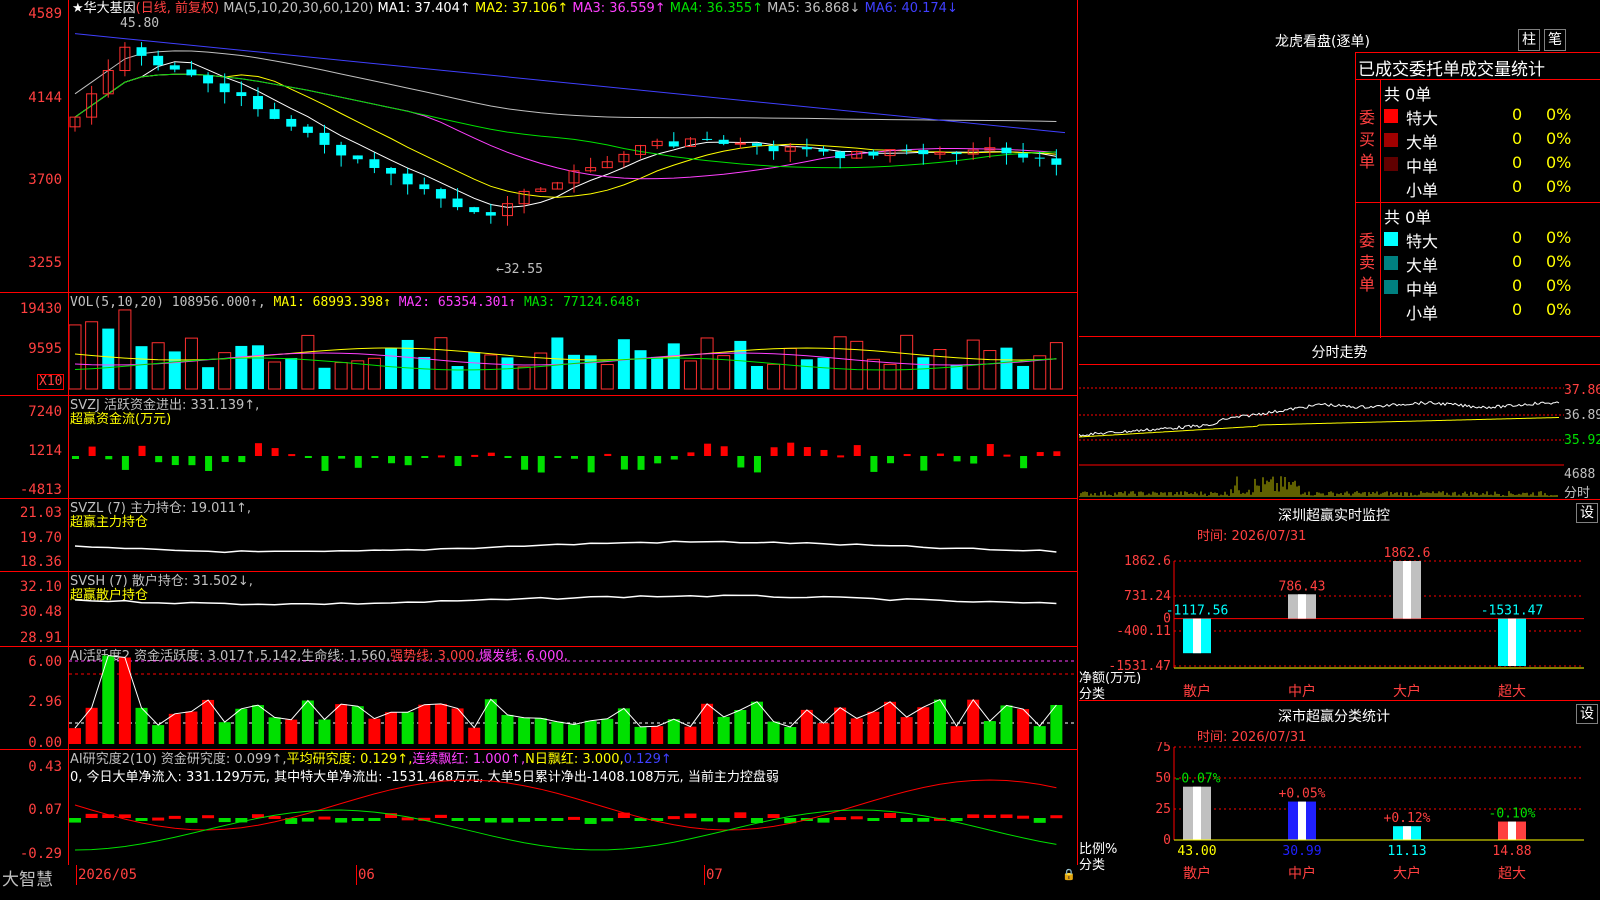 This screenshot has width=1600, height=900. What do you see at coordinates (40, 562) in the screenshot?
I see `y-tick: 18.36` at bounding box center [40, 562].